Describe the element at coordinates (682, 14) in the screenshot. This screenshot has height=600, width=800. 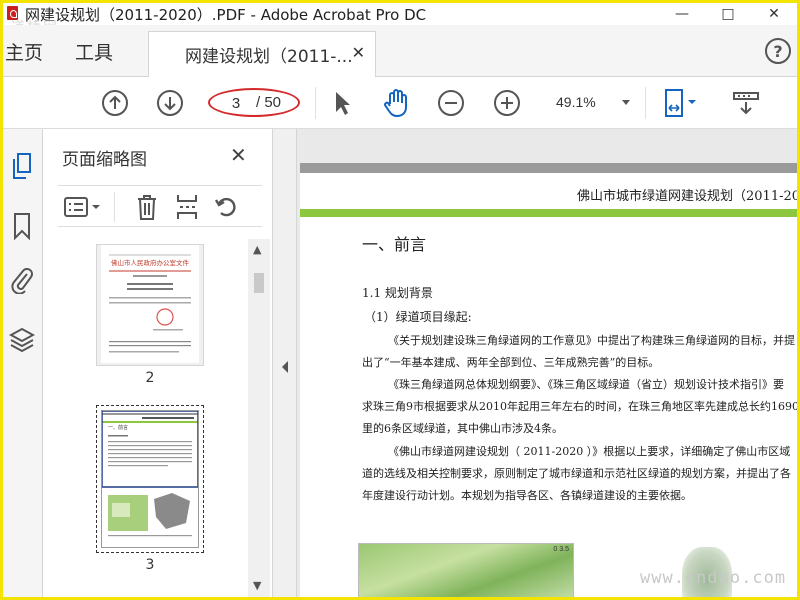
I see `minimize-button: —` at that location.